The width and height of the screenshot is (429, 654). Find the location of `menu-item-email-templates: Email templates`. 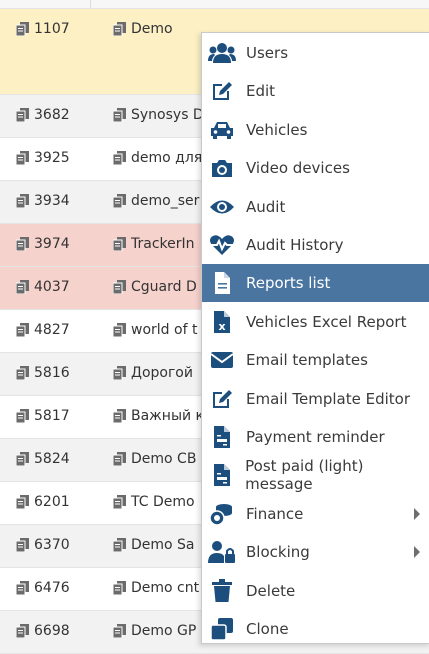

menu-item-email-templates: Email templates is located at coordinates (315, 360).